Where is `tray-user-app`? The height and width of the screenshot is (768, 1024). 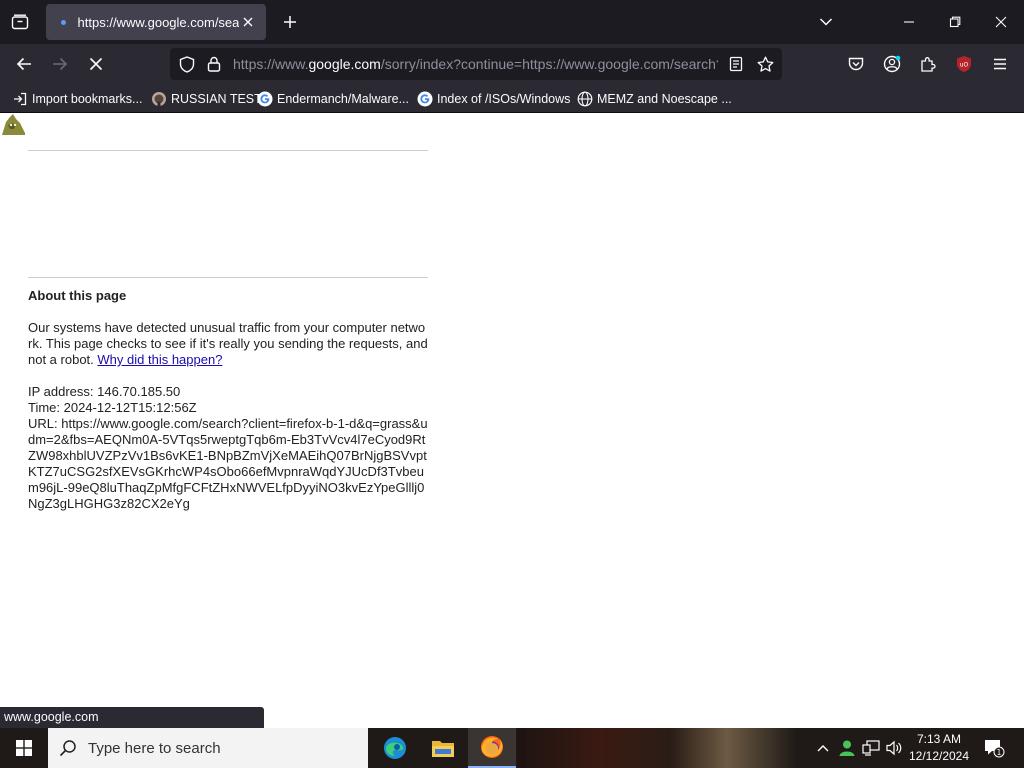
tray-user-app is located at coordinates (847, 748).